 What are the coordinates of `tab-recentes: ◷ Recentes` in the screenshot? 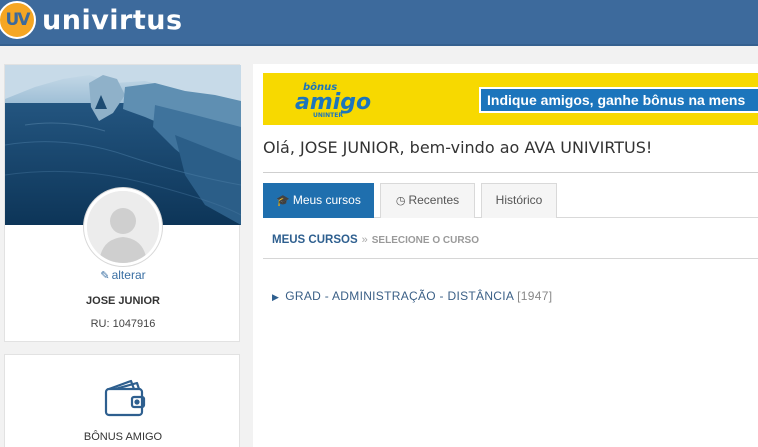 It's located at (427, 200).